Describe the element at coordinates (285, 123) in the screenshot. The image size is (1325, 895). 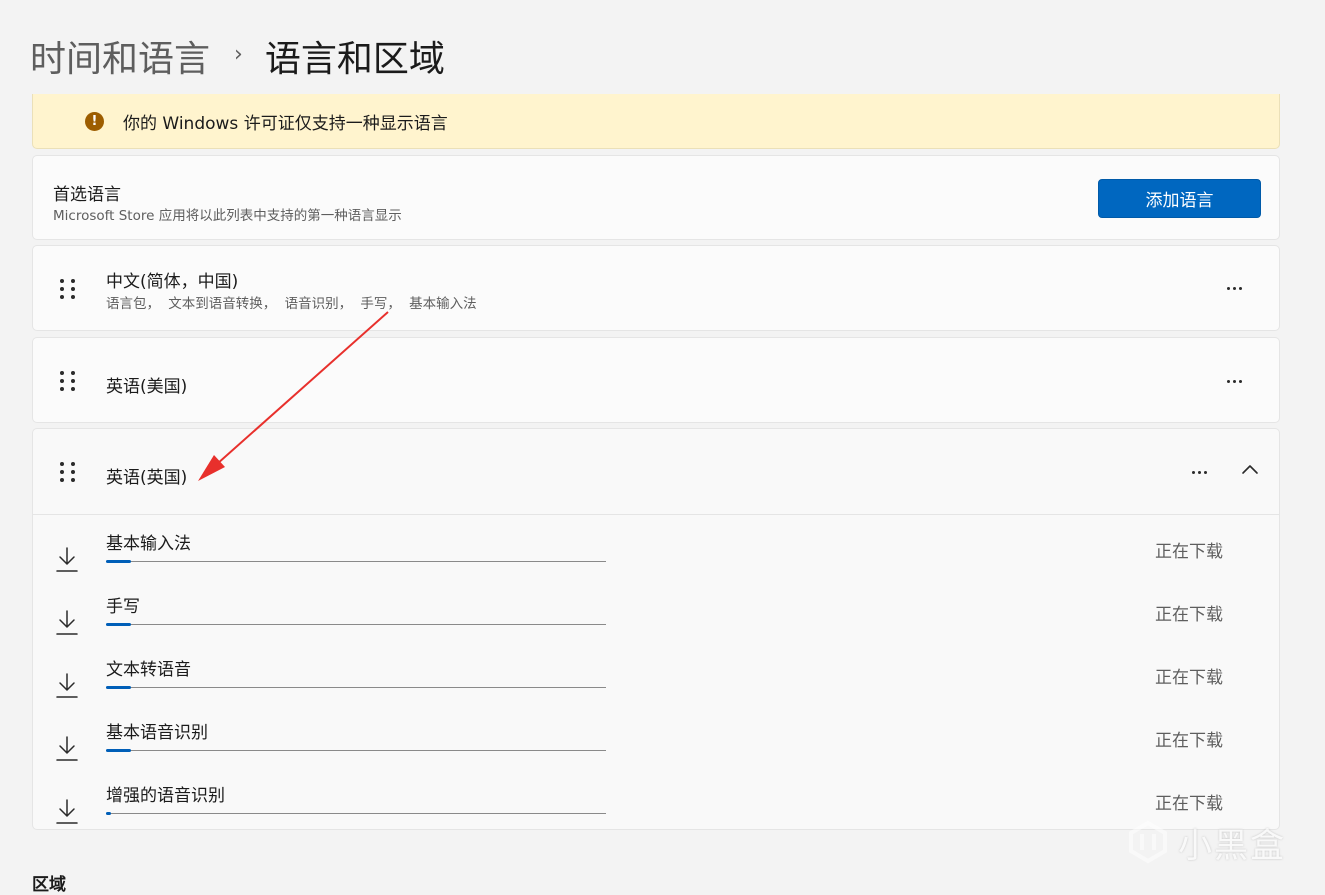
I see `banner-message: 你的 Windows 许可证仅支持一种显示语言` at that location.